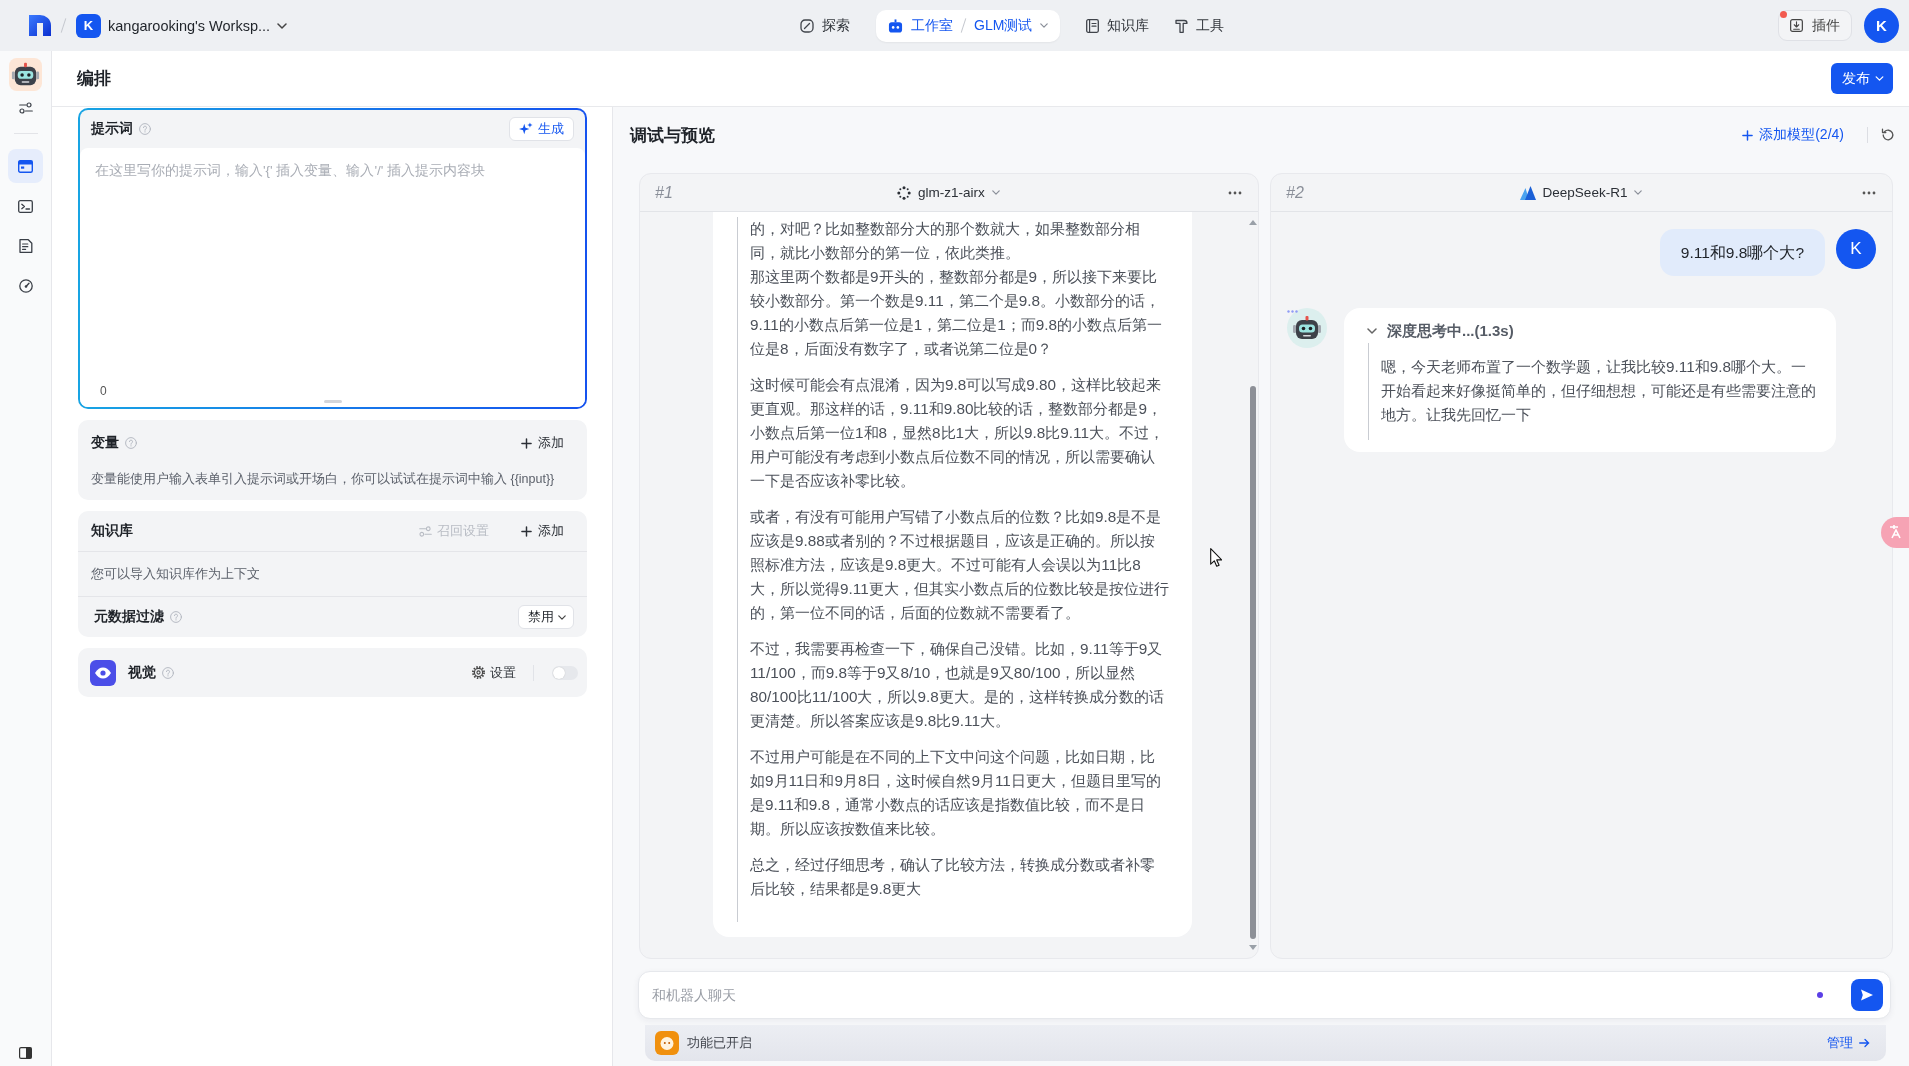  I want to click on gear-icon, so click(478, 672).